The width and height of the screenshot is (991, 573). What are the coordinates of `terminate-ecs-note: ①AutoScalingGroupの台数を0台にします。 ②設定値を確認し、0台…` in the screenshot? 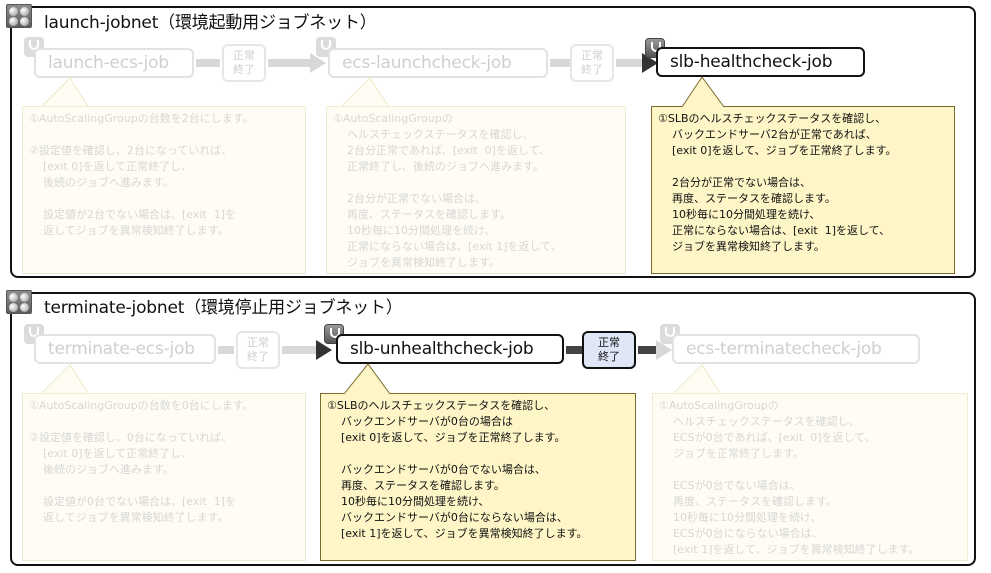 It's located at (164, 477).